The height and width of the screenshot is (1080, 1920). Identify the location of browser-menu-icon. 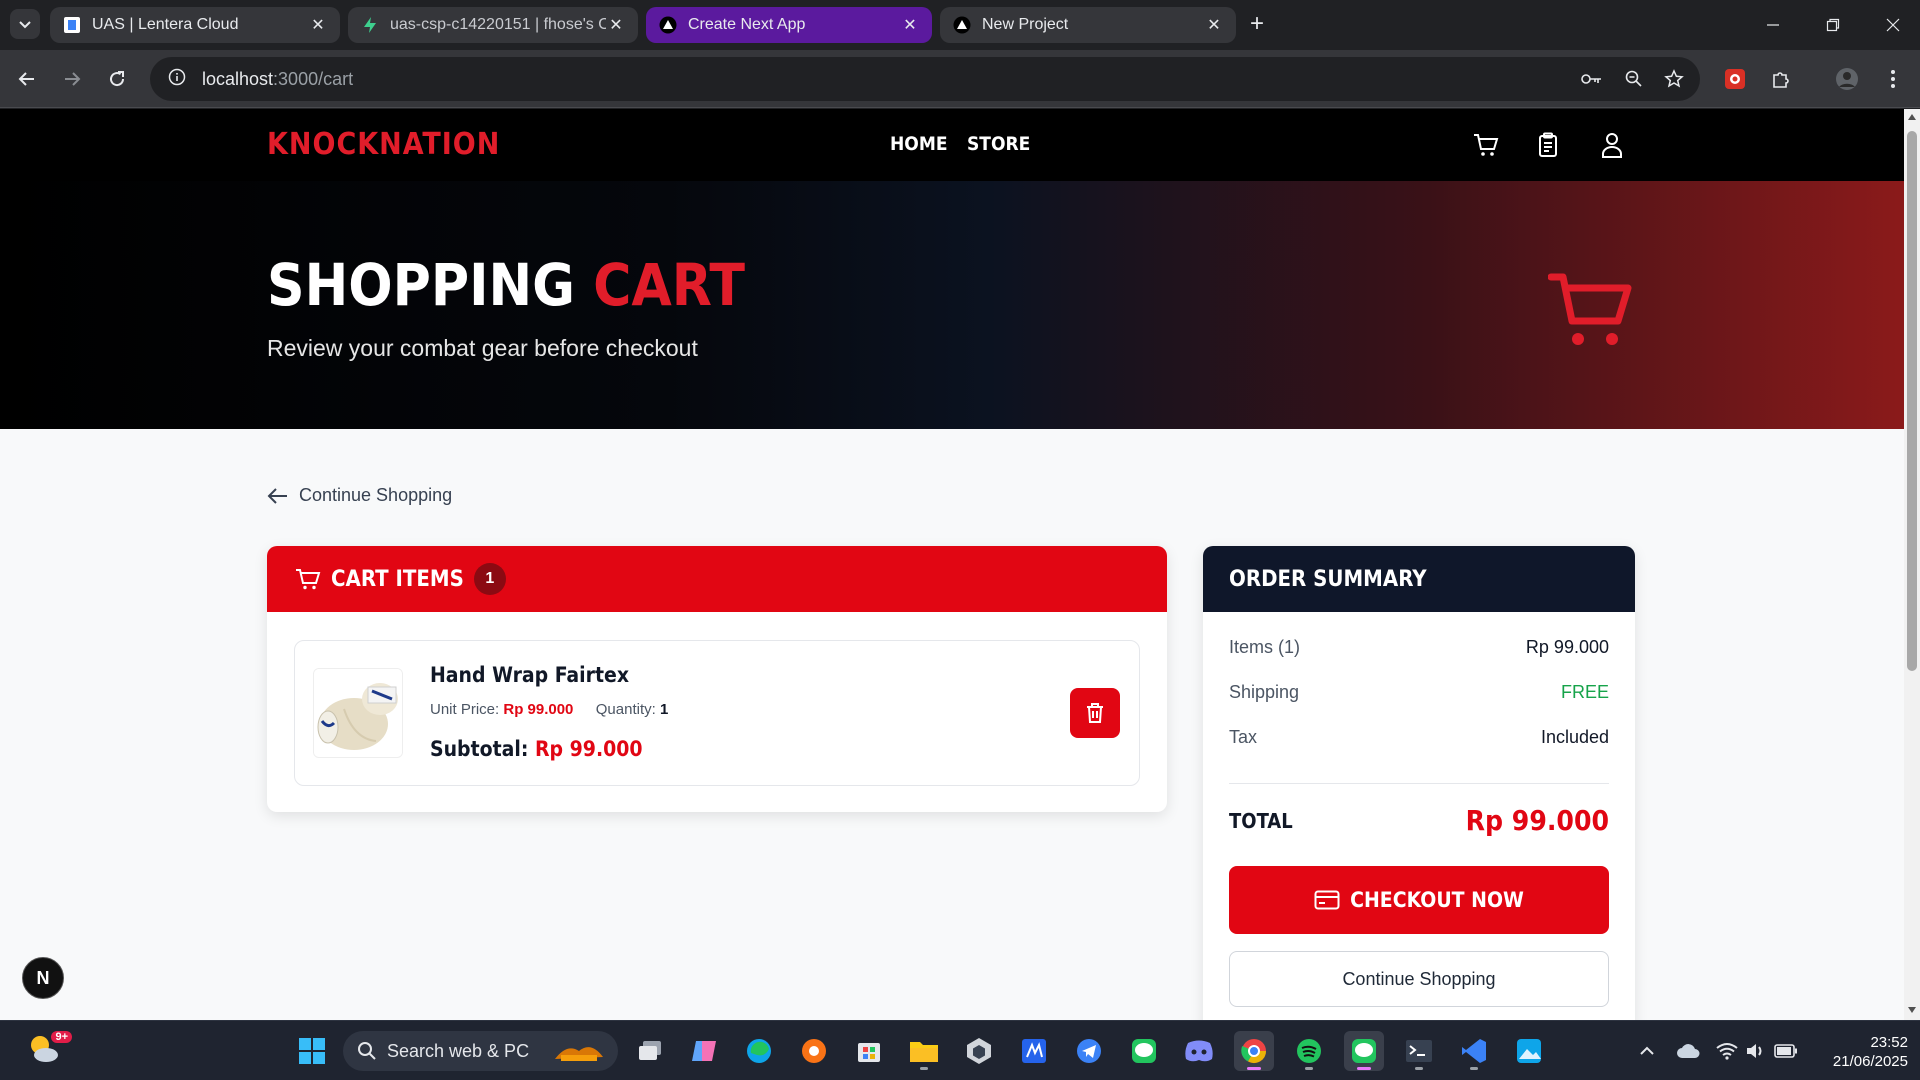
(1893, 79).